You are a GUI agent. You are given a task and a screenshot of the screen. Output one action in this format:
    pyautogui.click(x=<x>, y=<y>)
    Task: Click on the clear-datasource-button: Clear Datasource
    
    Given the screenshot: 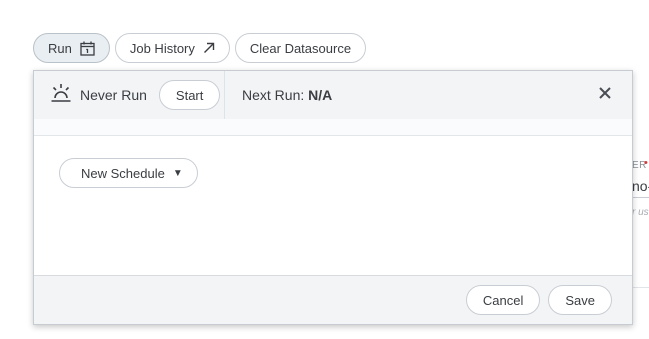 What is the action you would take?
    pyautogui.click(x=300, y=48)
    